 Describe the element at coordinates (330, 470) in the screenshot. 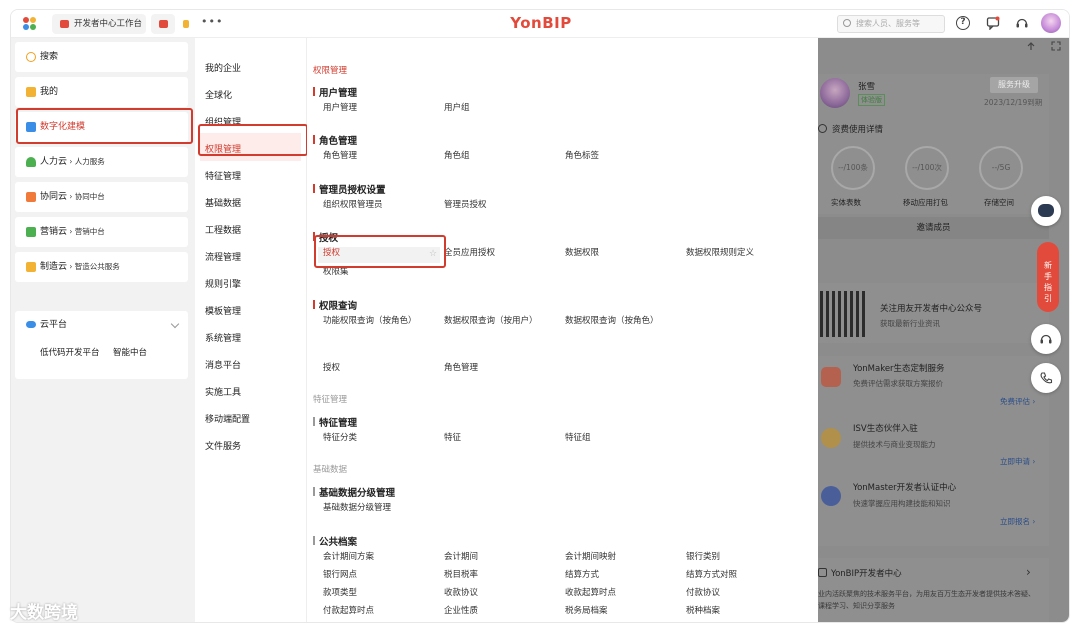

I see `section-title-basic: 基础数据` at that location.